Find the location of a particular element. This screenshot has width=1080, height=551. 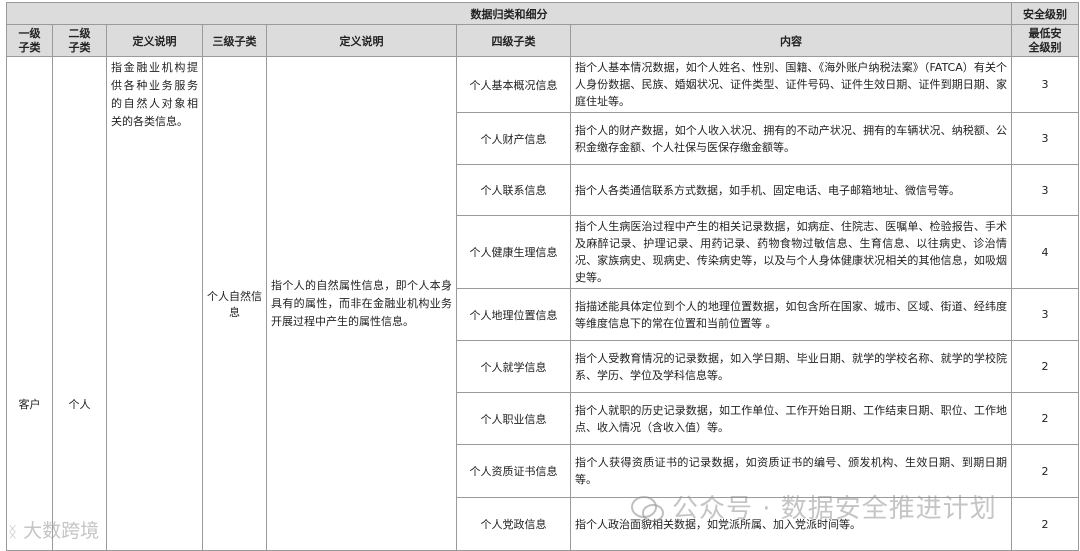

level4-cell: 个人党政信息 is located at coordinates (513, 524).